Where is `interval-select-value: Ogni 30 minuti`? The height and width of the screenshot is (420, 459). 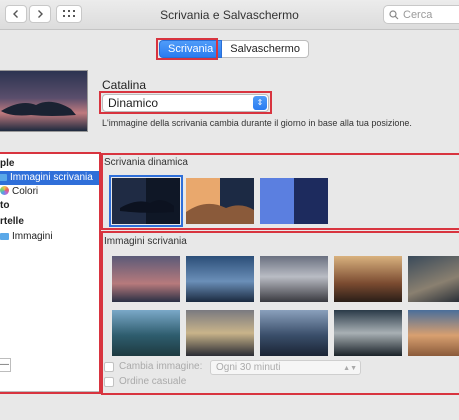 interval-select-value: Ogni 30 minuti is located at coordinates (248, 367).